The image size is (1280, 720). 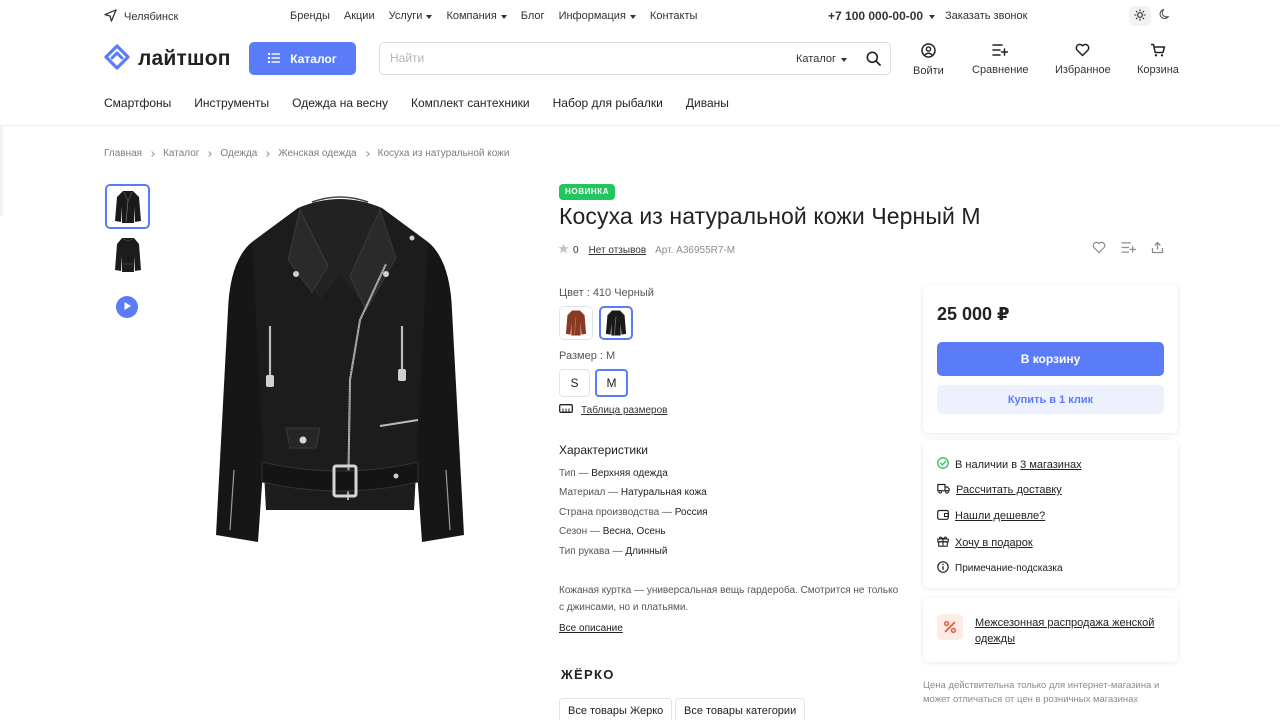 I want to click on heart-icon, so click(x=1099, y=249).